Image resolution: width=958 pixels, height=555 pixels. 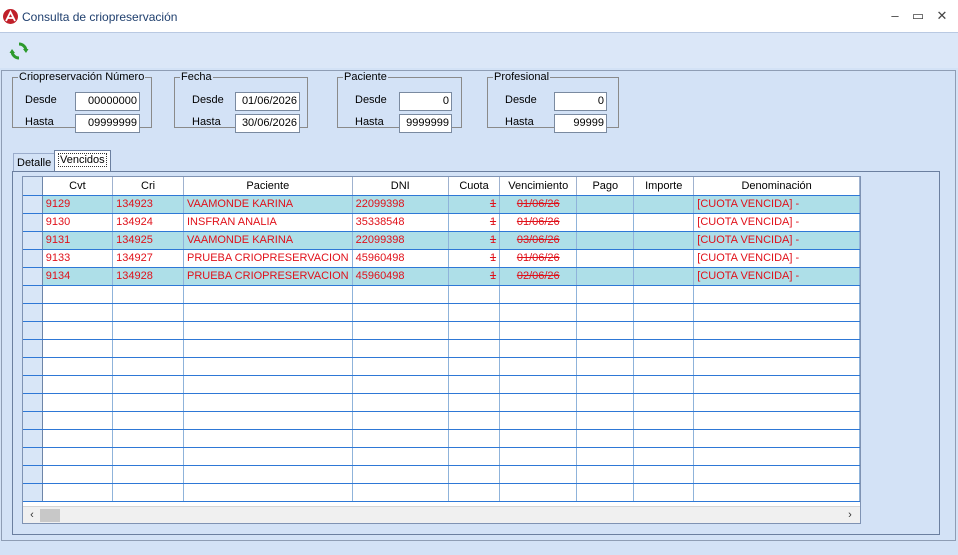 I want to click on cell-cvt: 9131, so click(x=78, y=240).